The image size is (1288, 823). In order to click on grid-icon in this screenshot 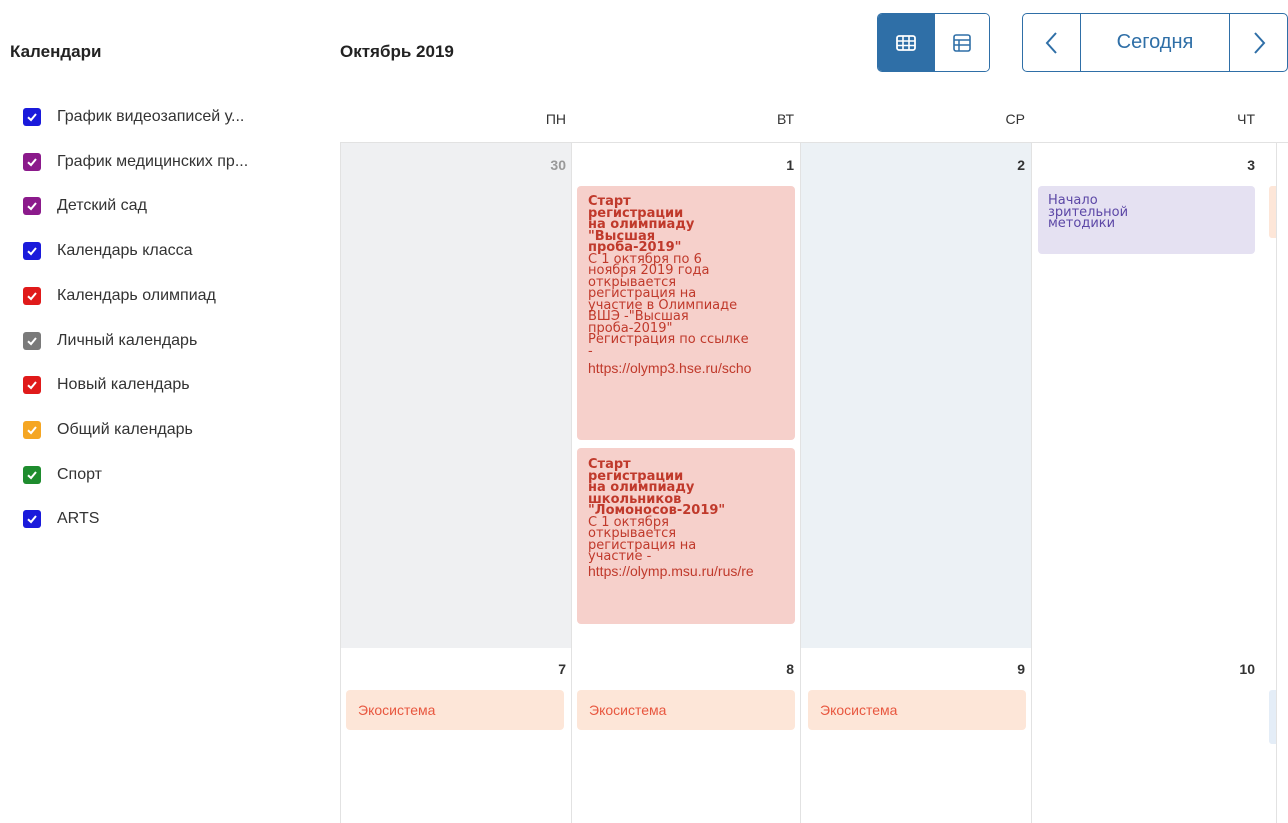, I will do `click(905, 42)`.